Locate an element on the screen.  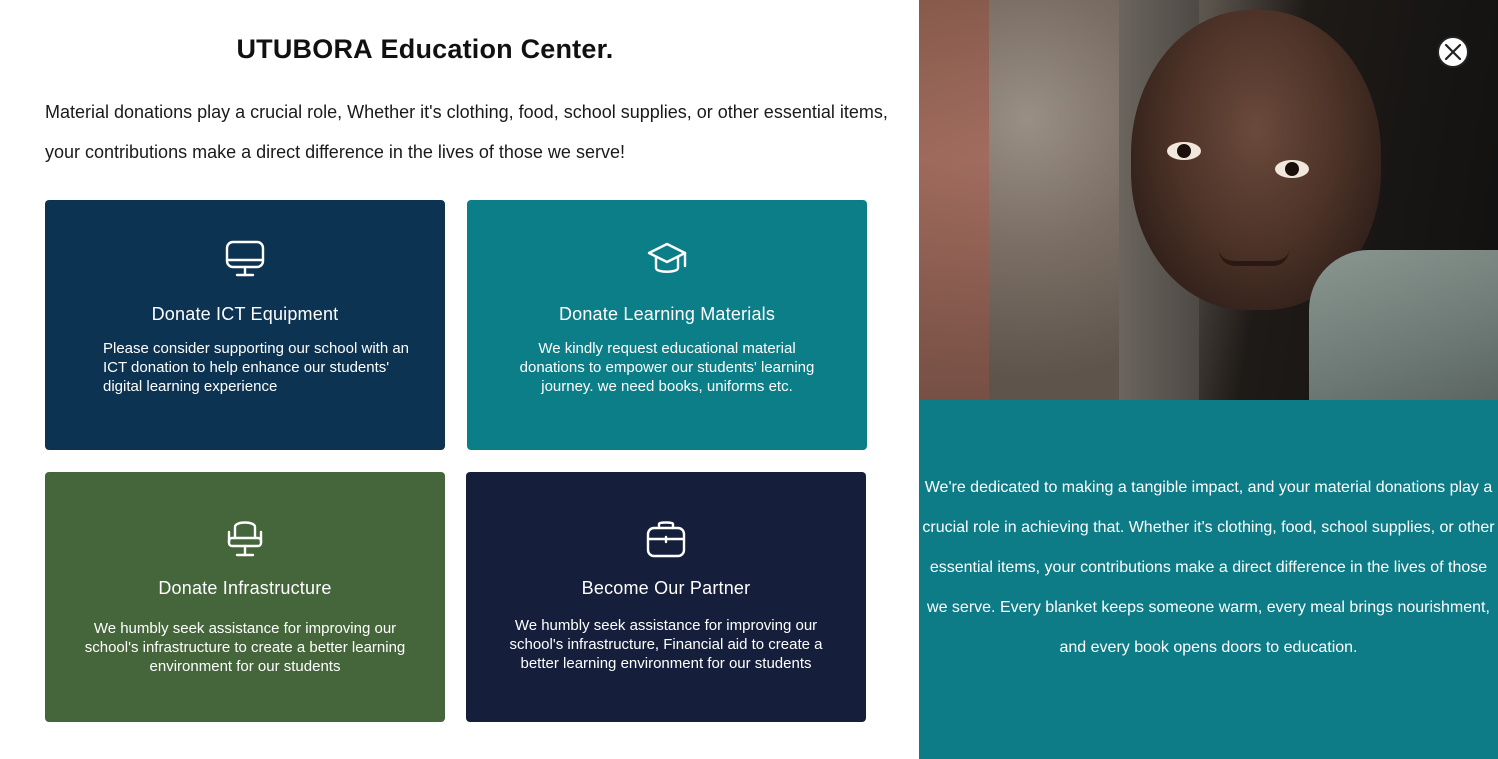
close-button is located at coordinates (1453, 52).